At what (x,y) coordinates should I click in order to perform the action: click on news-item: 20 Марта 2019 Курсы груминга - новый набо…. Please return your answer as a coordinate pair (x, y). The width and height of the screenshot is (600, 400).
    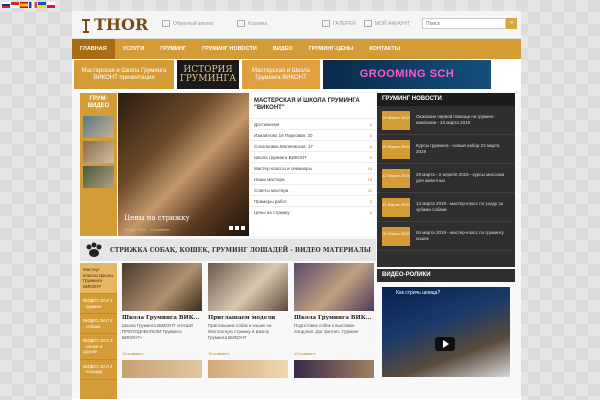
    Looking at the image, I should click on (446, 149).